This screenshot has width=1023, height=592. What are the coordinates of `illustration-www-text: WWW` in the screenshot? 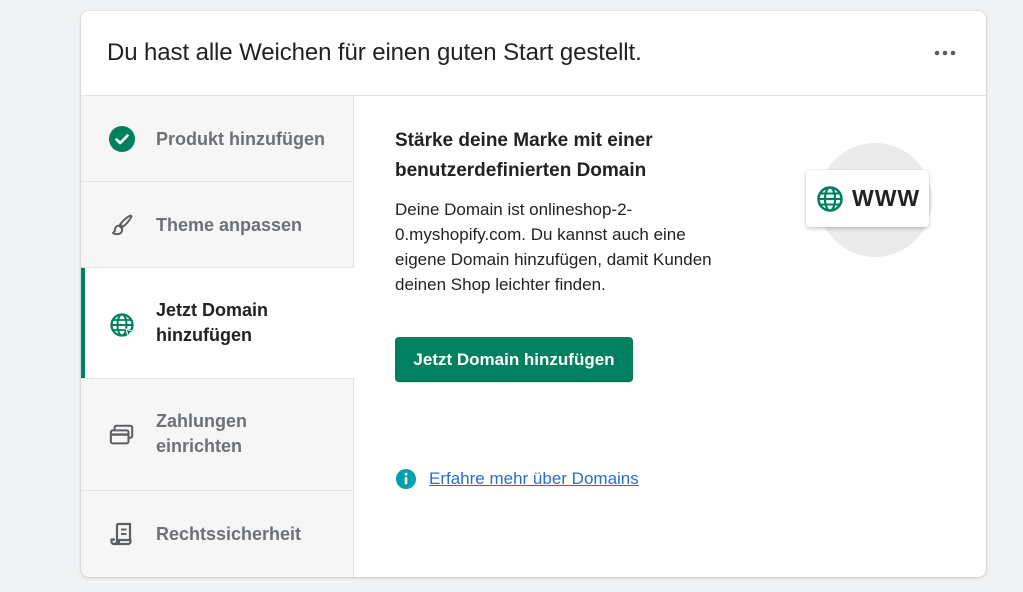 It's located at (886, 198).